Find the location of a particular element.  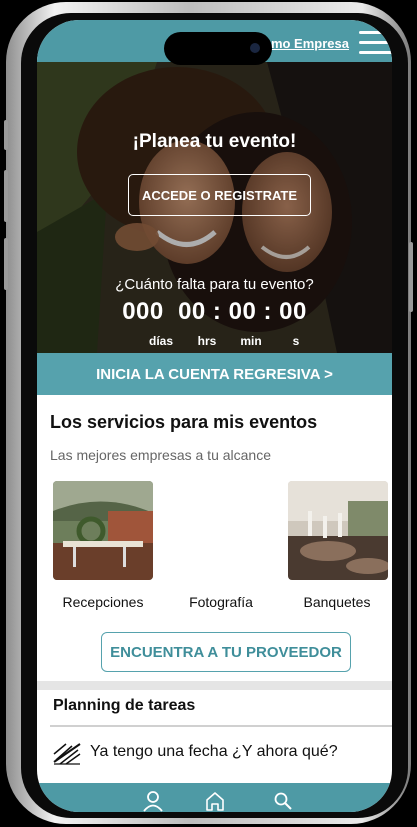

access-register-button: ACCEDE O REGISTRATE is located at coordinates (219, 195).